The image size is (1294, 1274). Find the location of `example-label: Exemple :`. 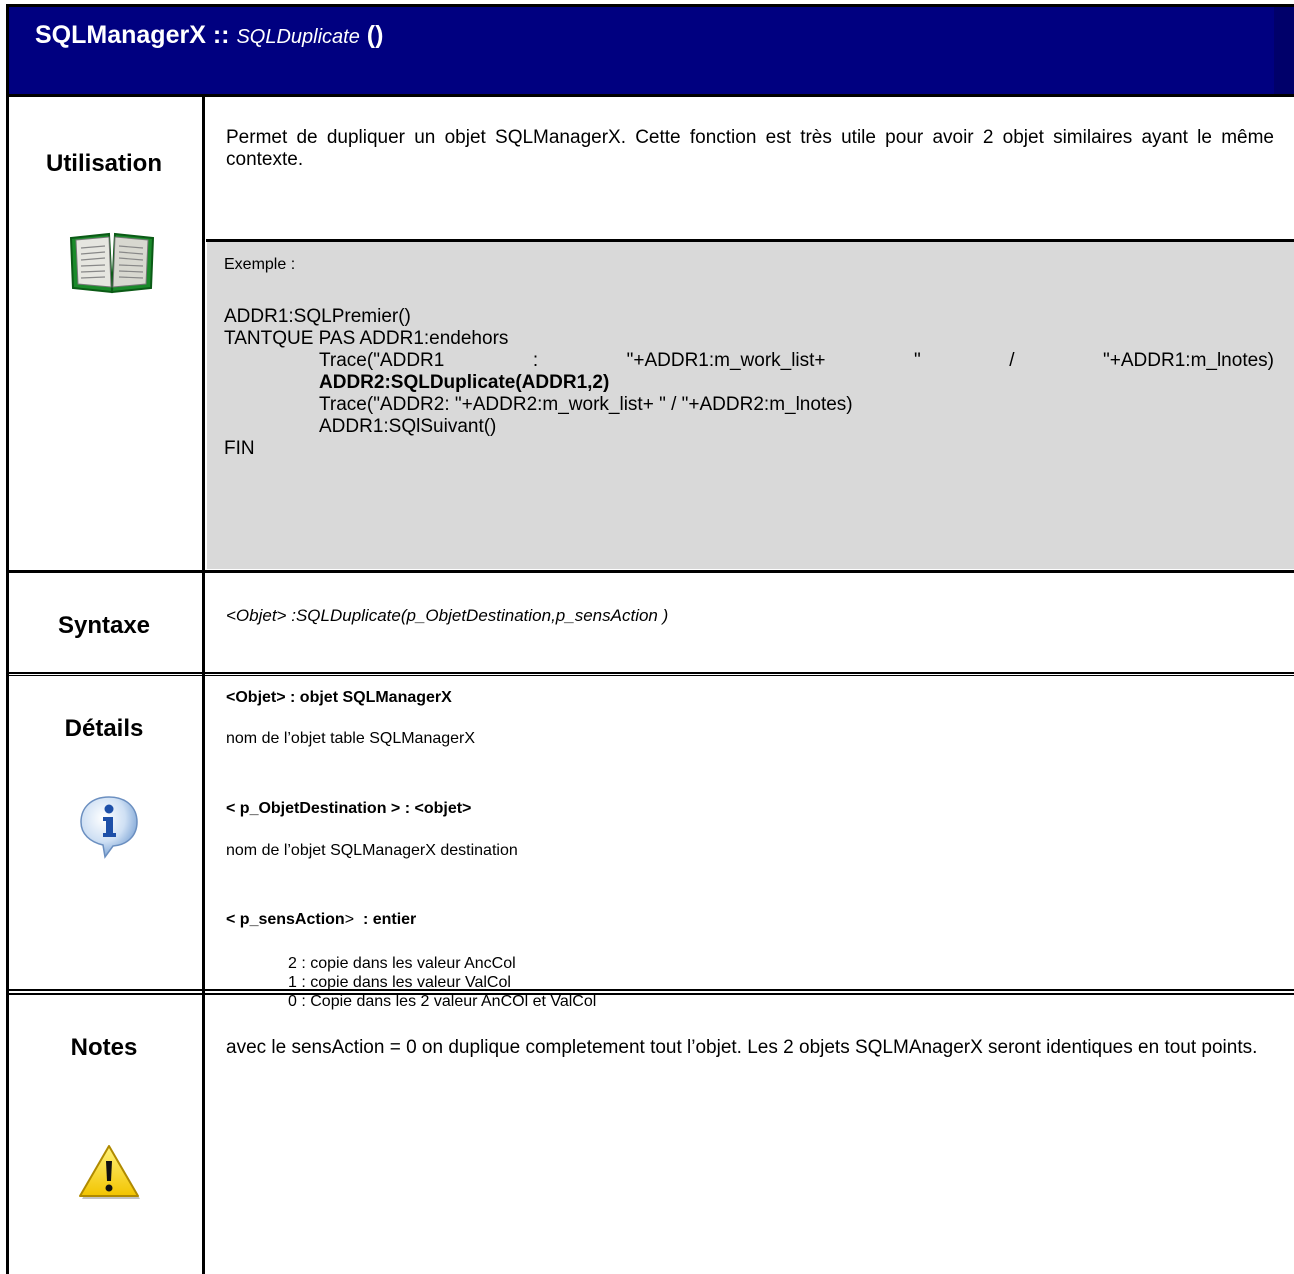

example-label: Exemple : is located at coordinates (260, 264).